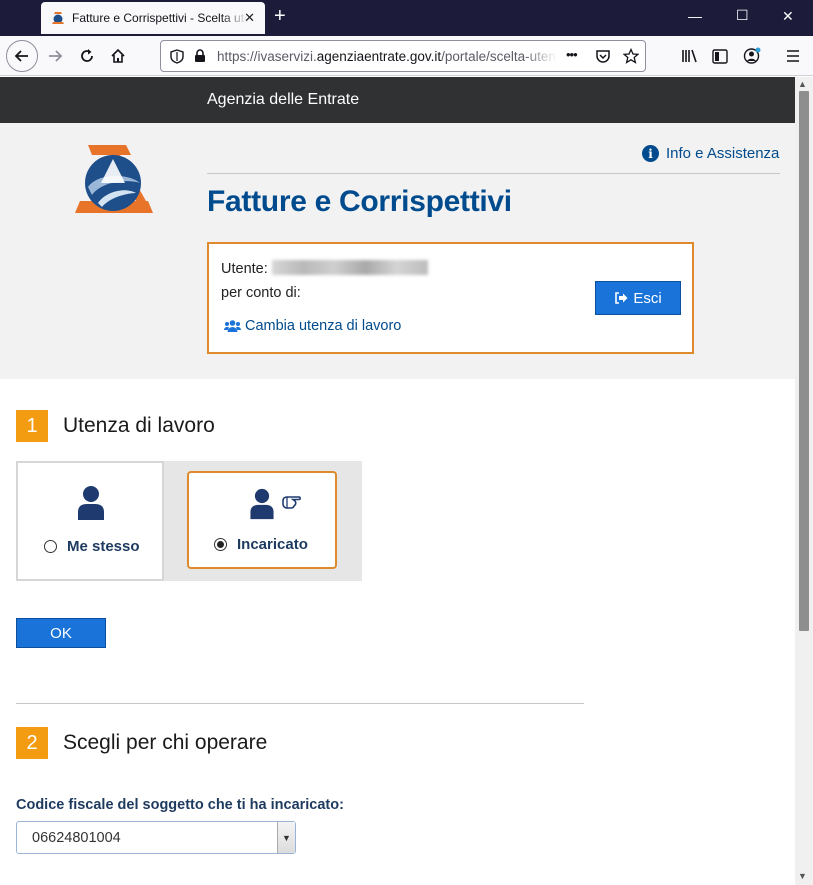 The height and width of the screenshot is (885, 813). I want to click on option-delegate-label: Incaricato, so click(272, 544).